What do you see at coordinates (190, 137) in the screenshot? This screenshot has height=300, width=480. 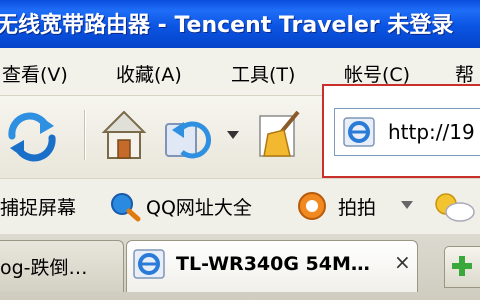 I see `undo-icon` at bounding box center [190, 137].